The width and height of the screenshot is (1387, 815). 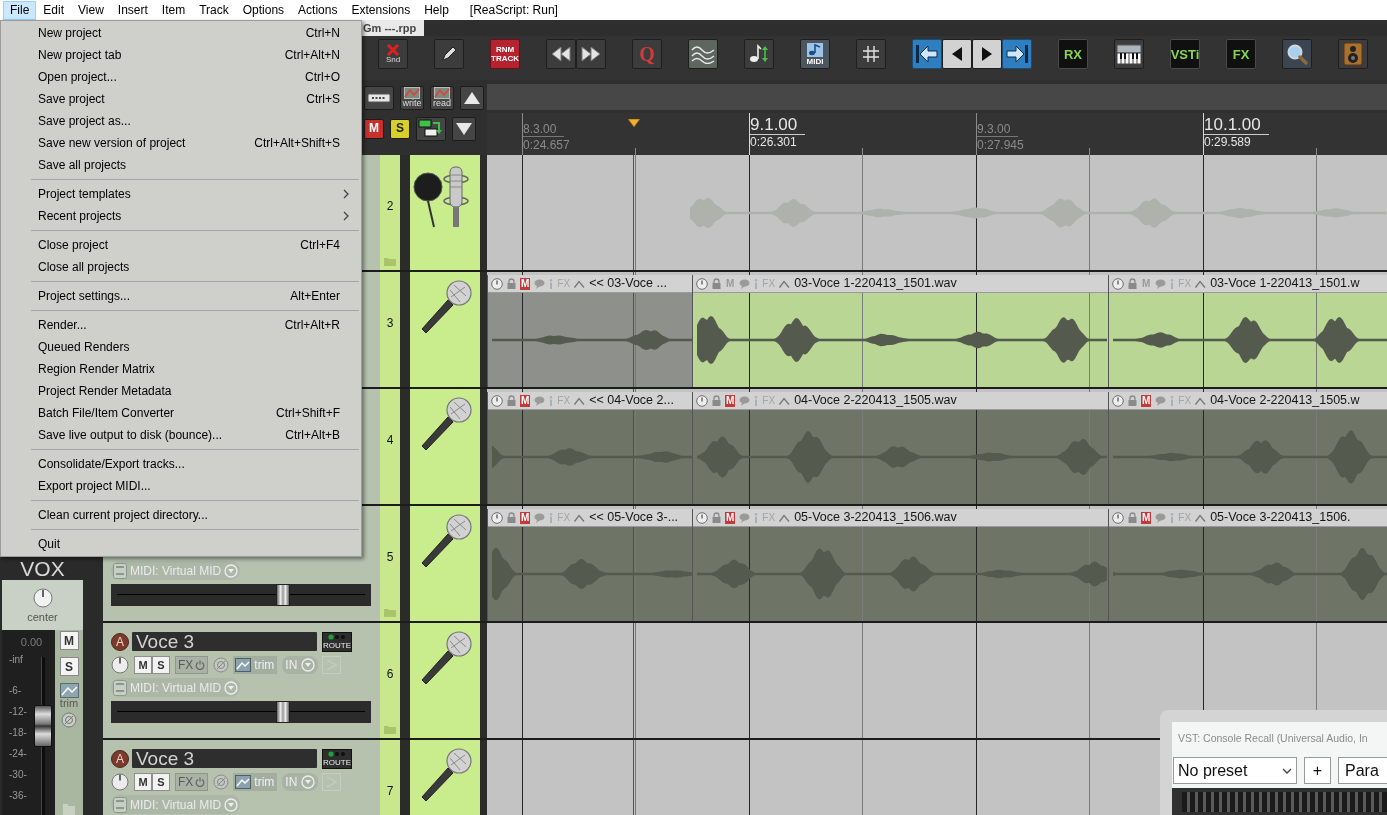 I want to click on grid-button, so click(x=871, y=54).